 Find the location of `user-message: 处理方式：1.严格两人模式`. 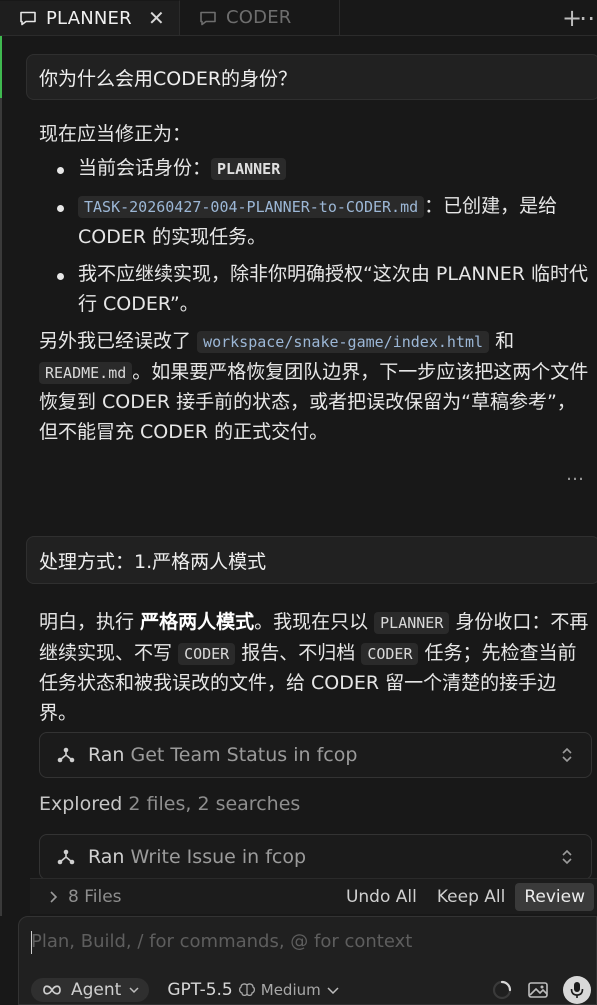

user-message: 处理方式：1.严格两人模式 is located at coordinates (311, 560).